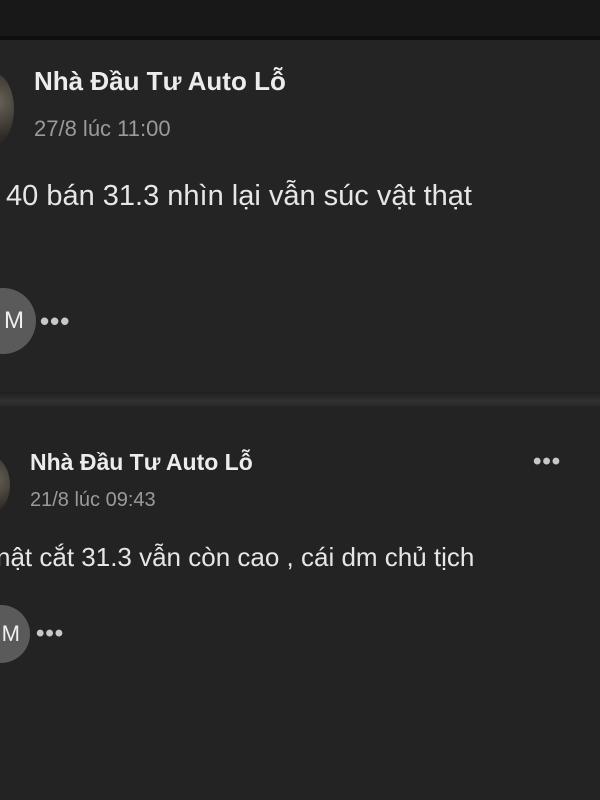  Describe the element at coordinates (93, 500) in the screenshot. I see `timestamp: 21/8 lúc 09:43` at that location.